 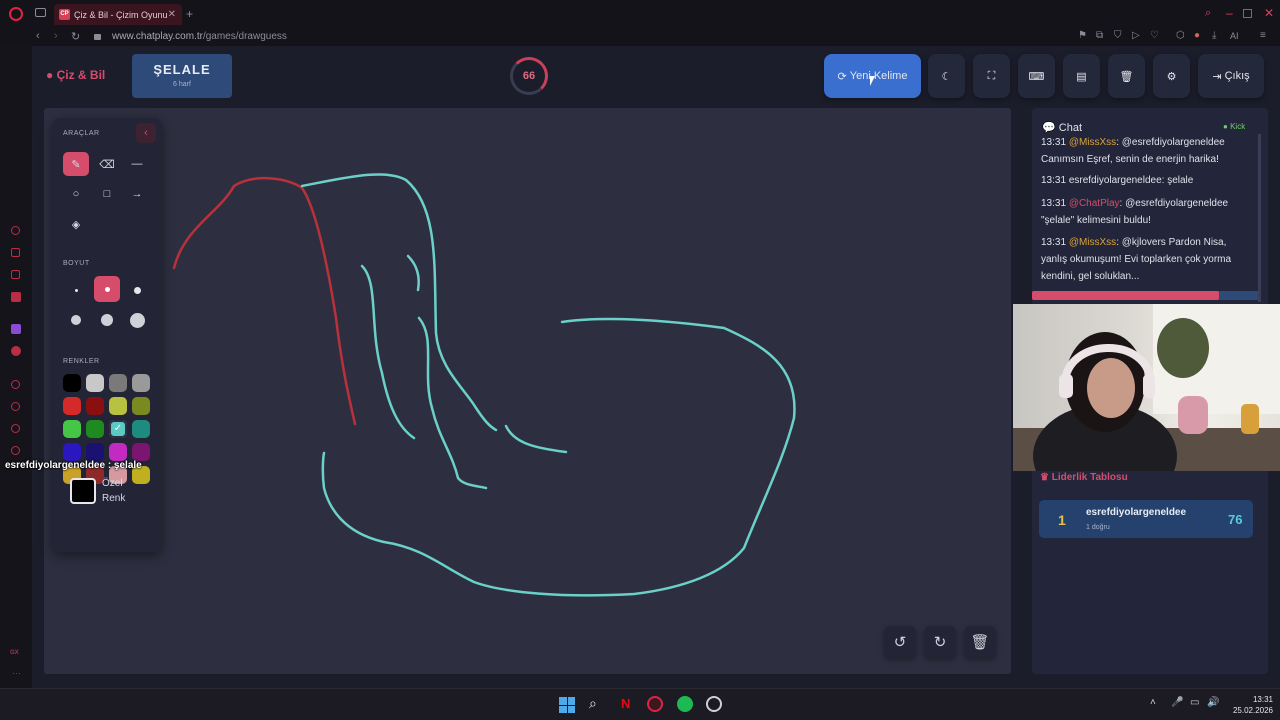 I want to click on tray-chevron-icon: ˄, so click(x=1153, y=702).